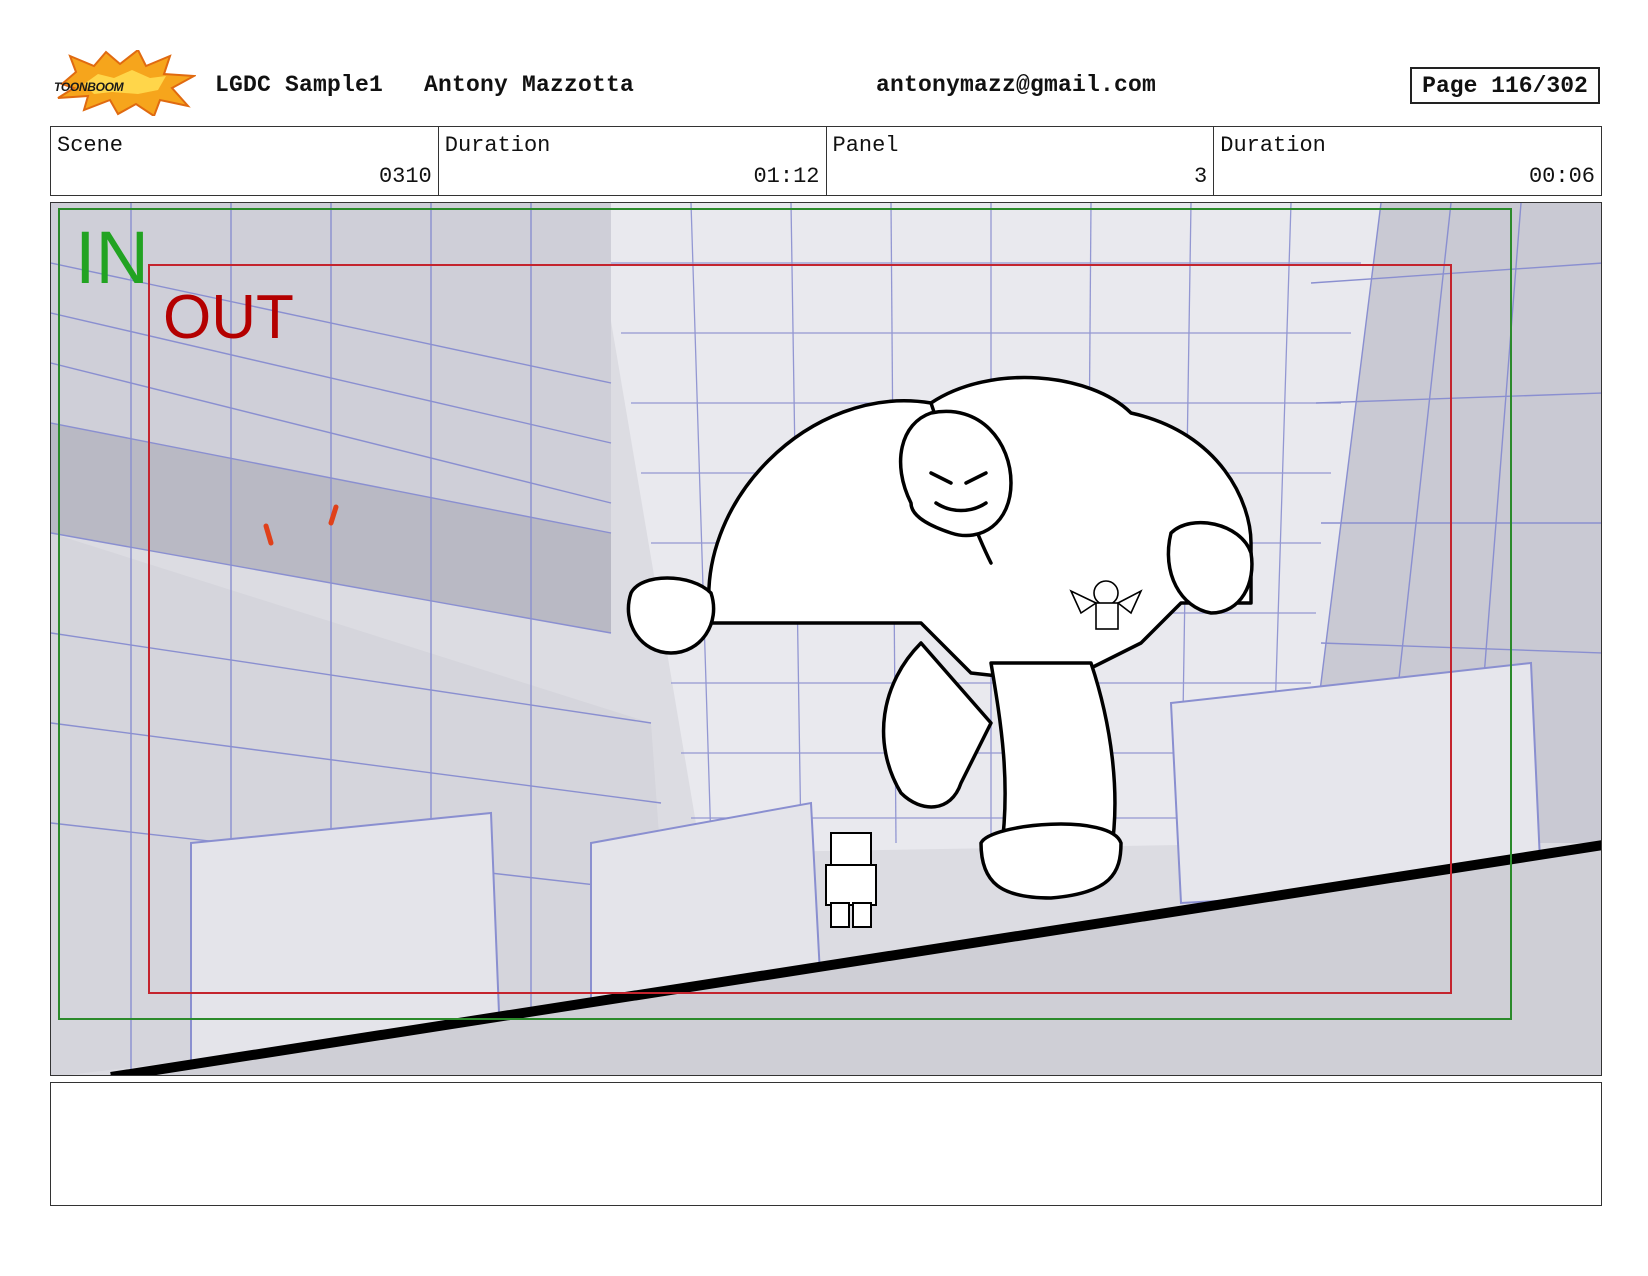 The image size is (1648, 1276). Describe the element at coordinates (633, 161) in the screenshot. I see `scene-duration-cell: Duration 01:12` at that location.